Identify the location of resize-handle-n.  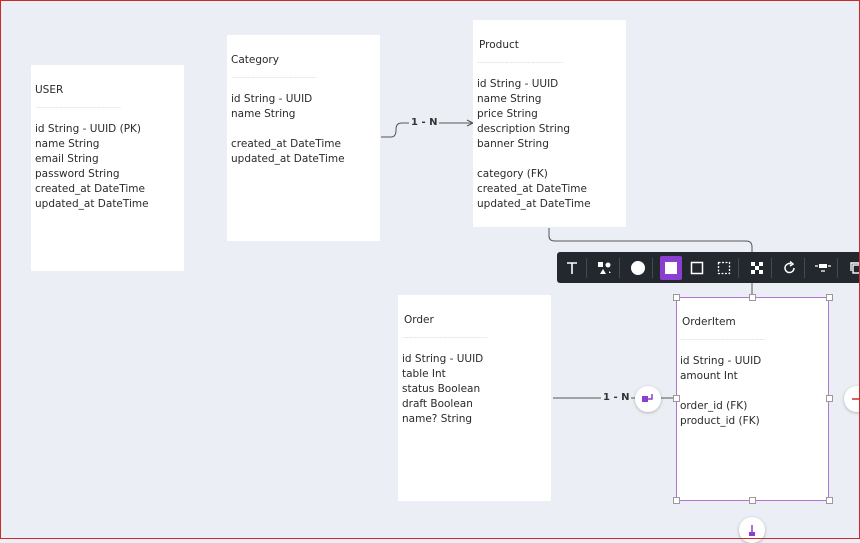
(752, 297).